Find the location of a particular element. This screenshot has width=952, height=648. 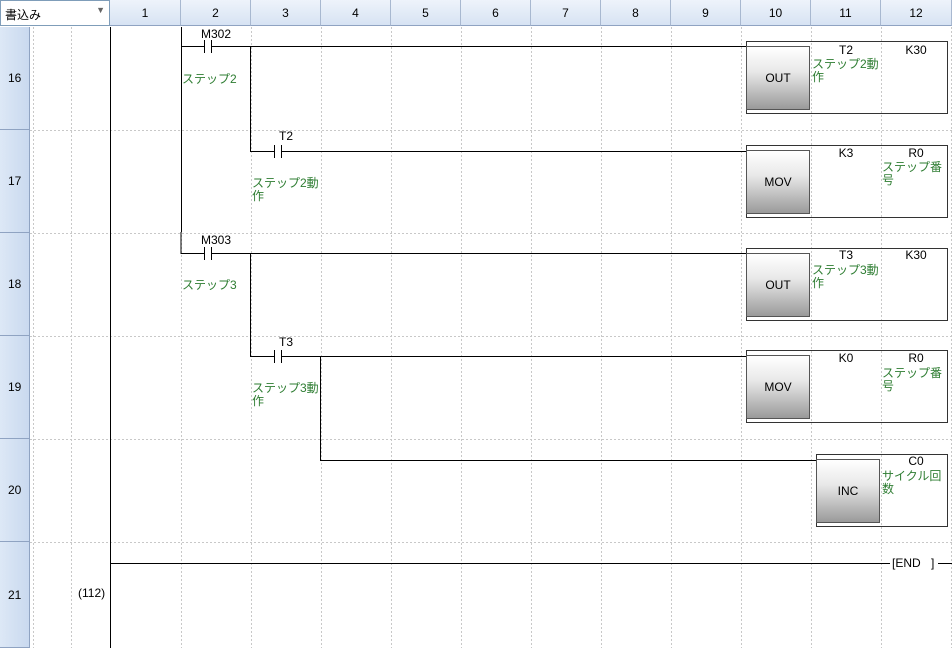

instruction-out-r18: OUT is located at coordinates (778, 285).